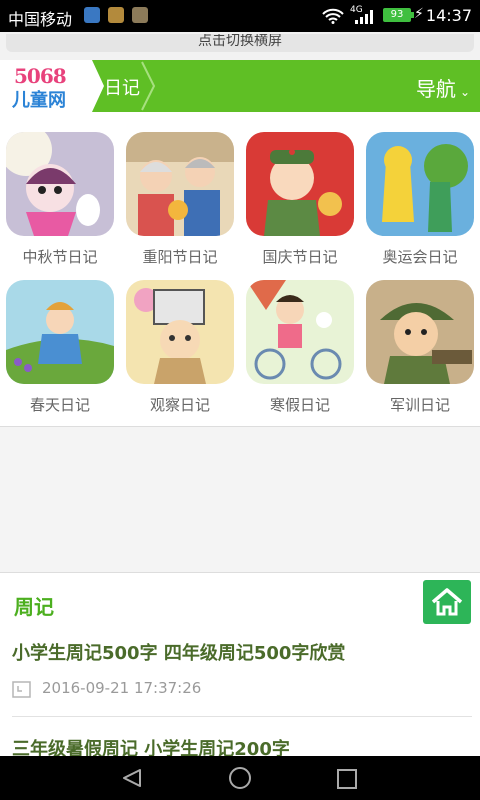  I want to click on home-button, so click(447, 602).